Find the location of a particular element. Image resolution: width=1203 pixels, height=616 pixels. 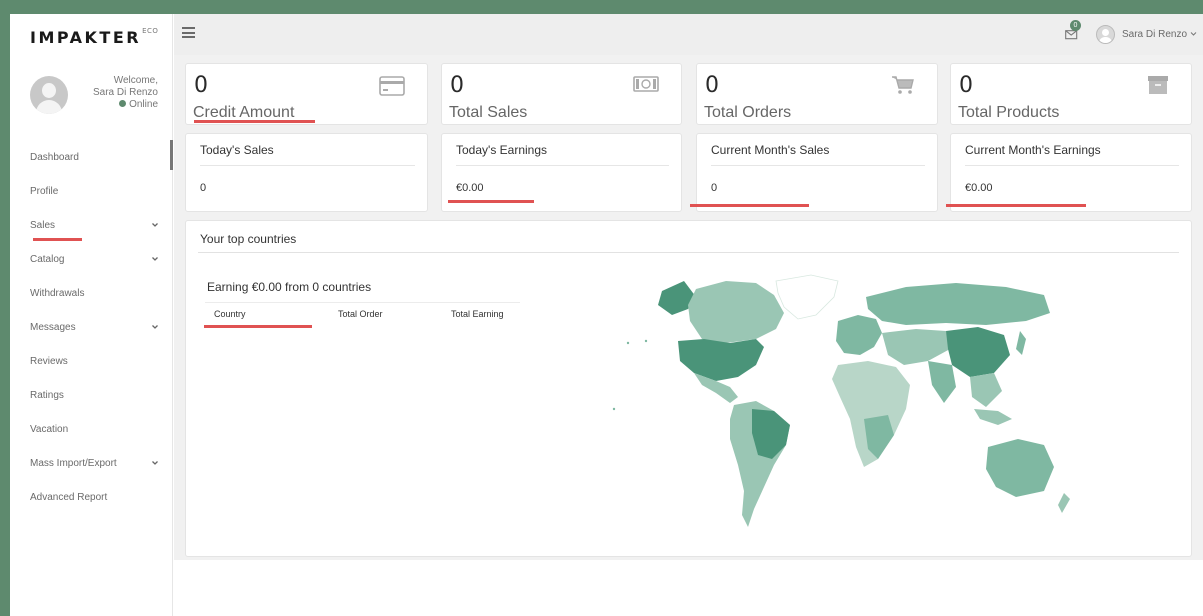

highlight-underline-month-sales is located at coordinates (749, 205).